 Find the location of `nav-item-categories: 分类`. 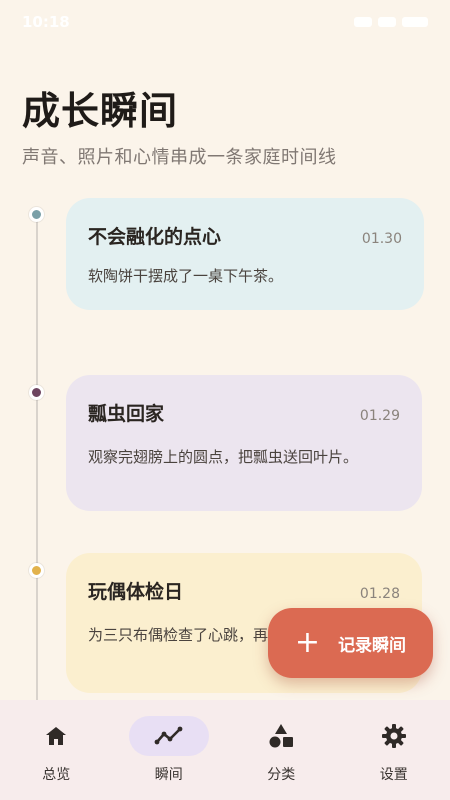

nav-item-categories: 分类 is located at coordinates (281, 750).